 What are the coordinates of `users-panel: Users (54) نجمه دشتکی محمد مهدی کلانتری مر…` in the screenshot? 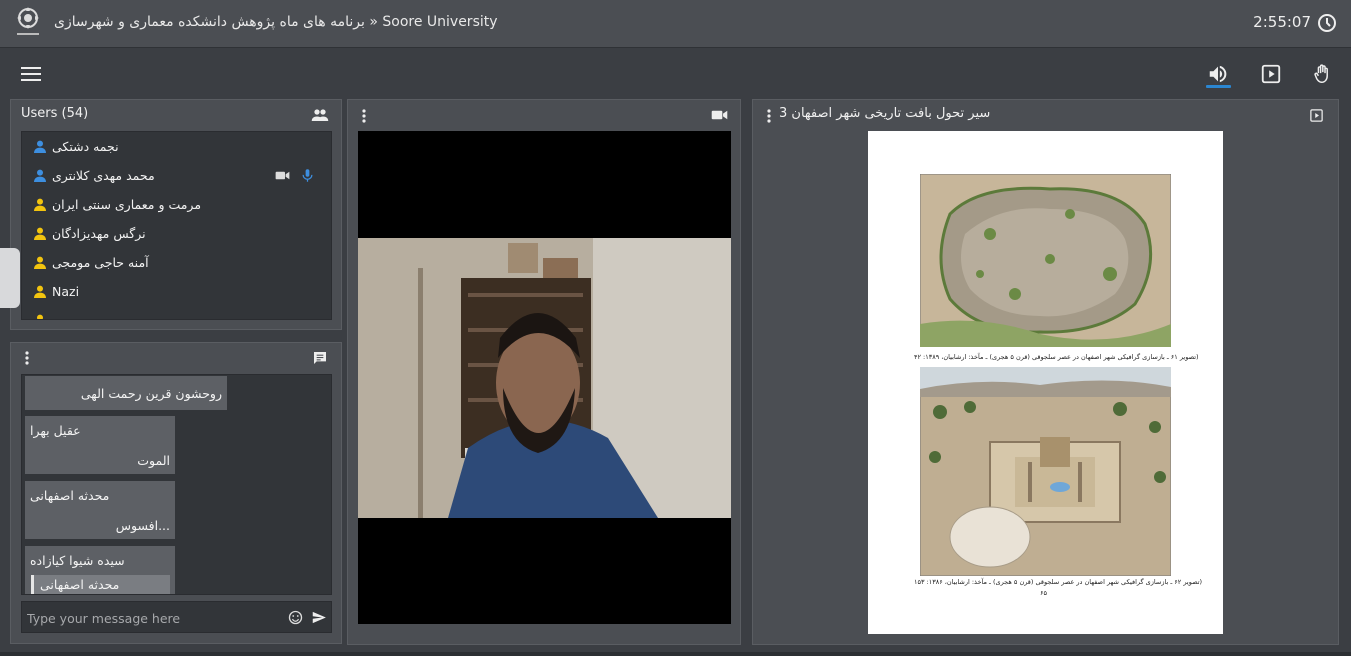 It's located at (176, 214).